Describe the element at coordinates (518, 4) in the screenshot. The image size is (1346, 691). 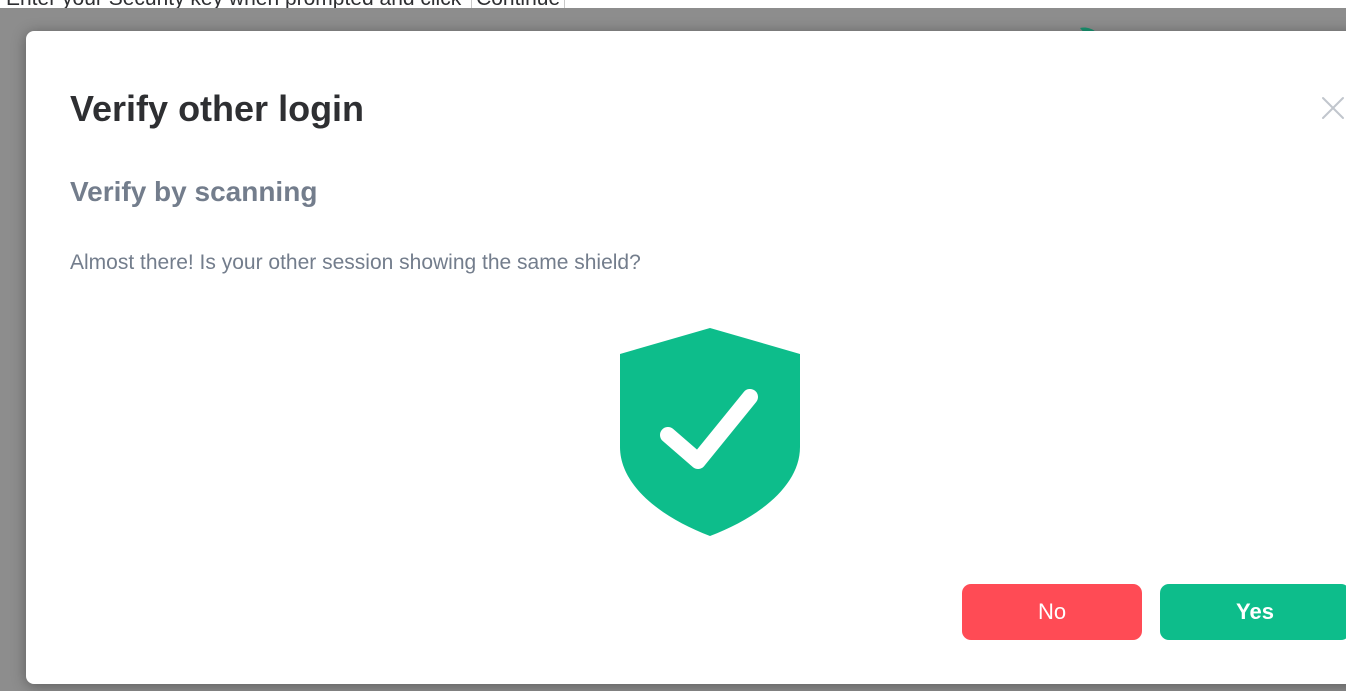
I see `top-instruction-key: Continue` at that location.